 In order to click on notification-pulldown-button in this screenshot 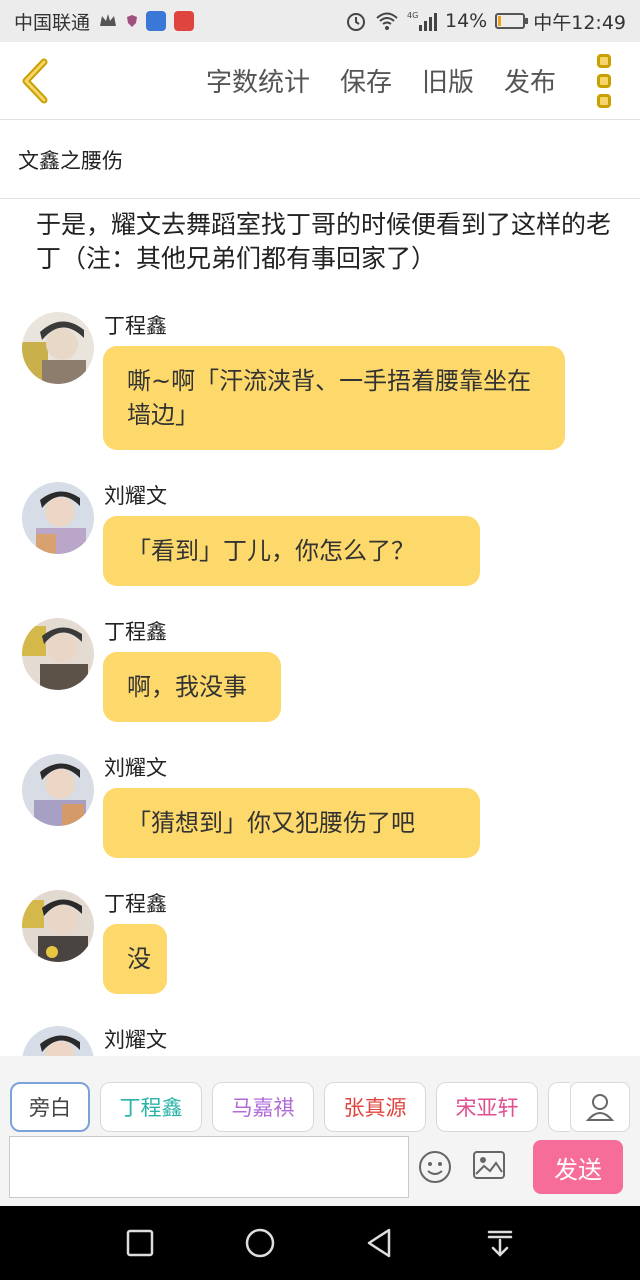, I will do `click(500, 1243)`.